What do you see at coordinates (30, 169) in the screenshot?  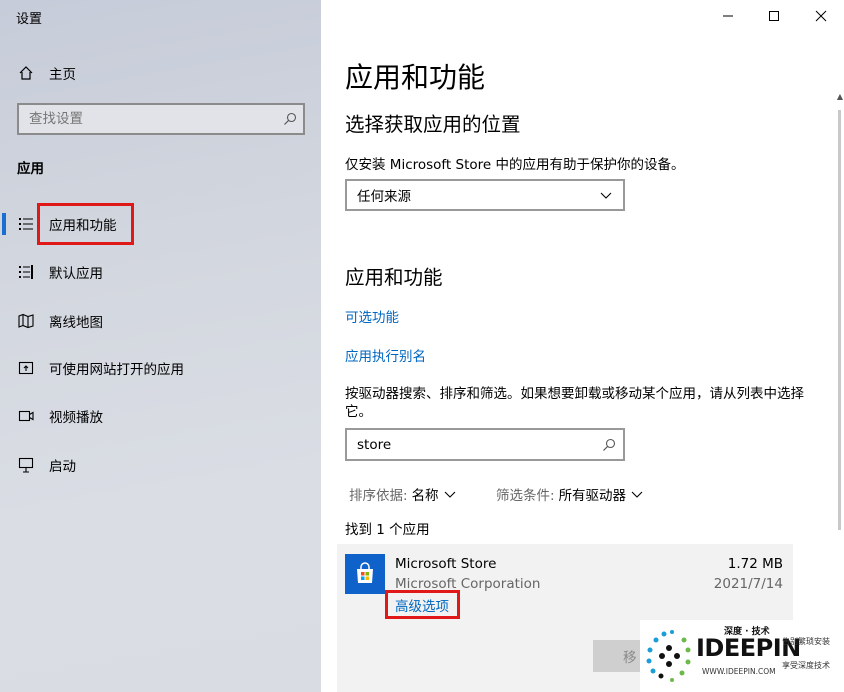 I see `section-heading: 应用` at bounding box center [30, 169].